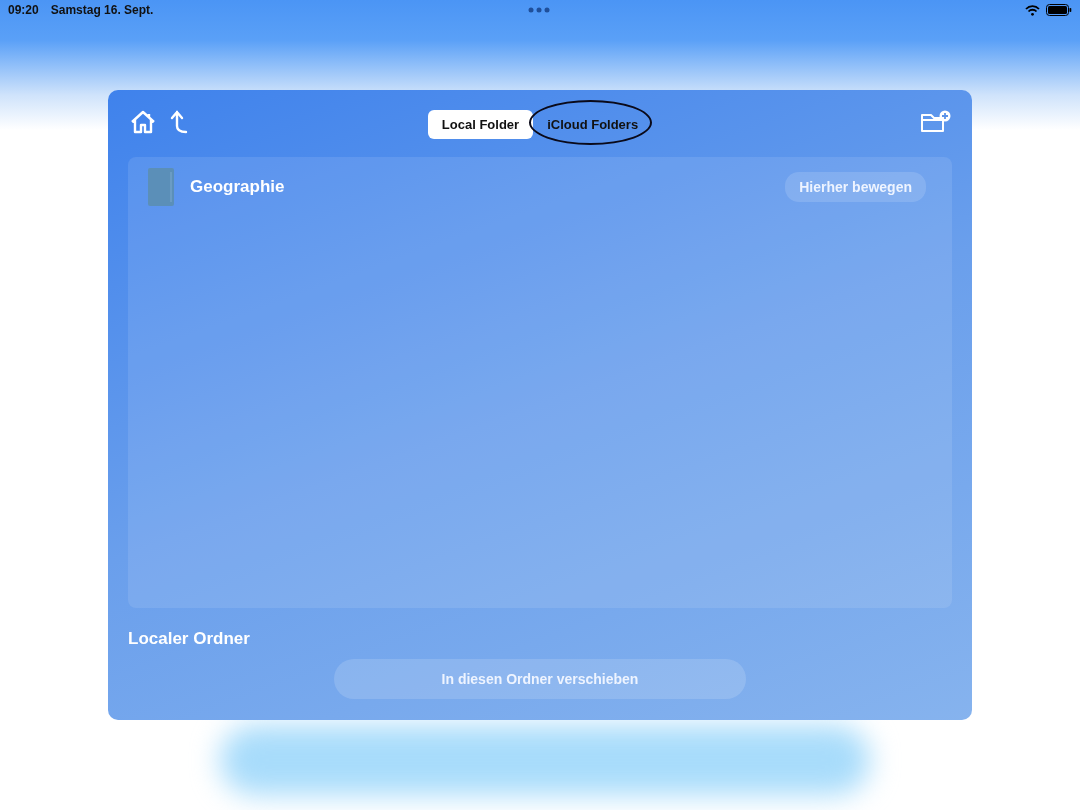 The width and height of the screenshot is (1080, 810). Describe the element at coordinates (936, 122) in the screenshot. I see `new-folder-icon` at that location.